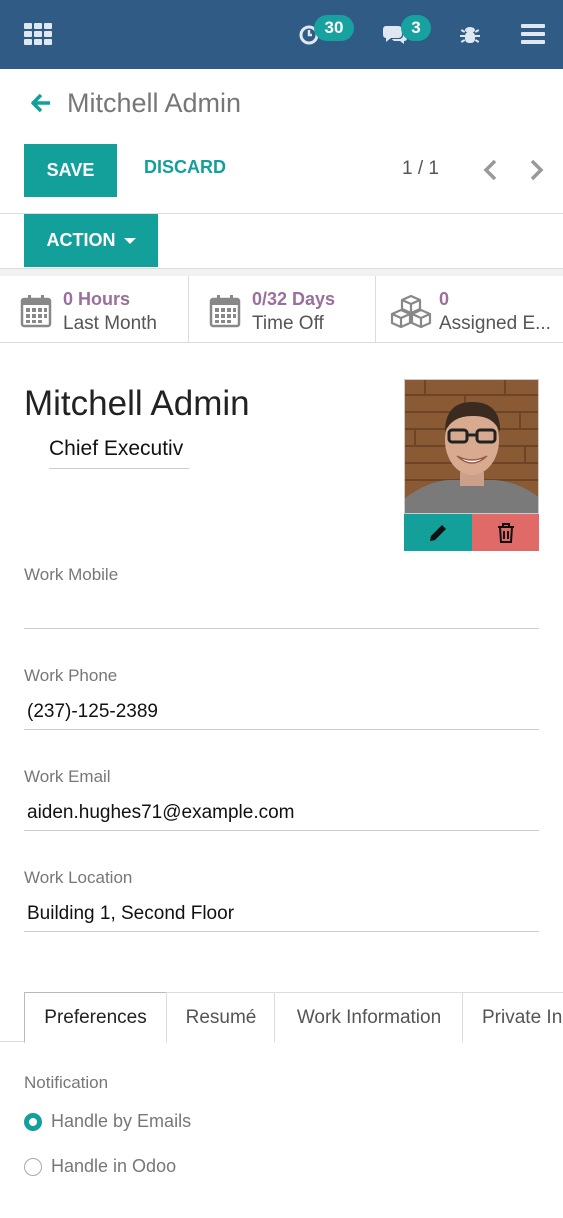 Image resolution: width=563 pixels, height=1218 pixels. I want to click on top-navbar: 30 3, so click(281, 34).